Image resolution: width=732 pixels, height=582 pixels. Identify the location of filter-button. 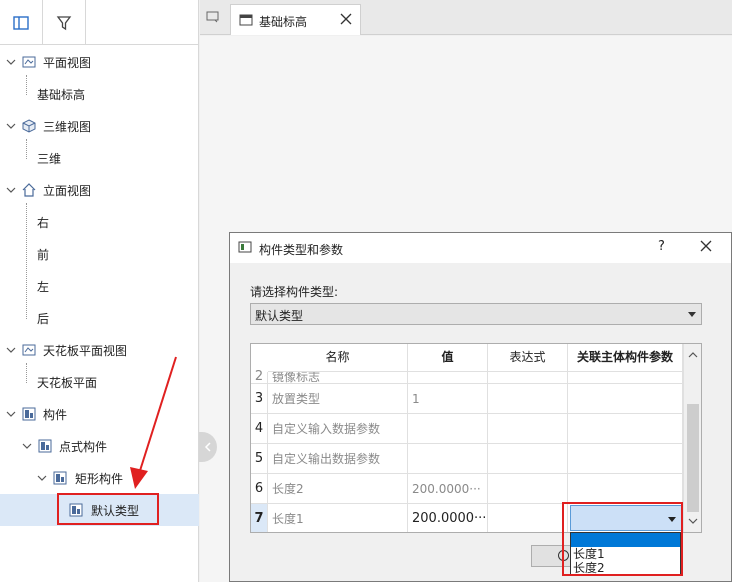
(64, 22).